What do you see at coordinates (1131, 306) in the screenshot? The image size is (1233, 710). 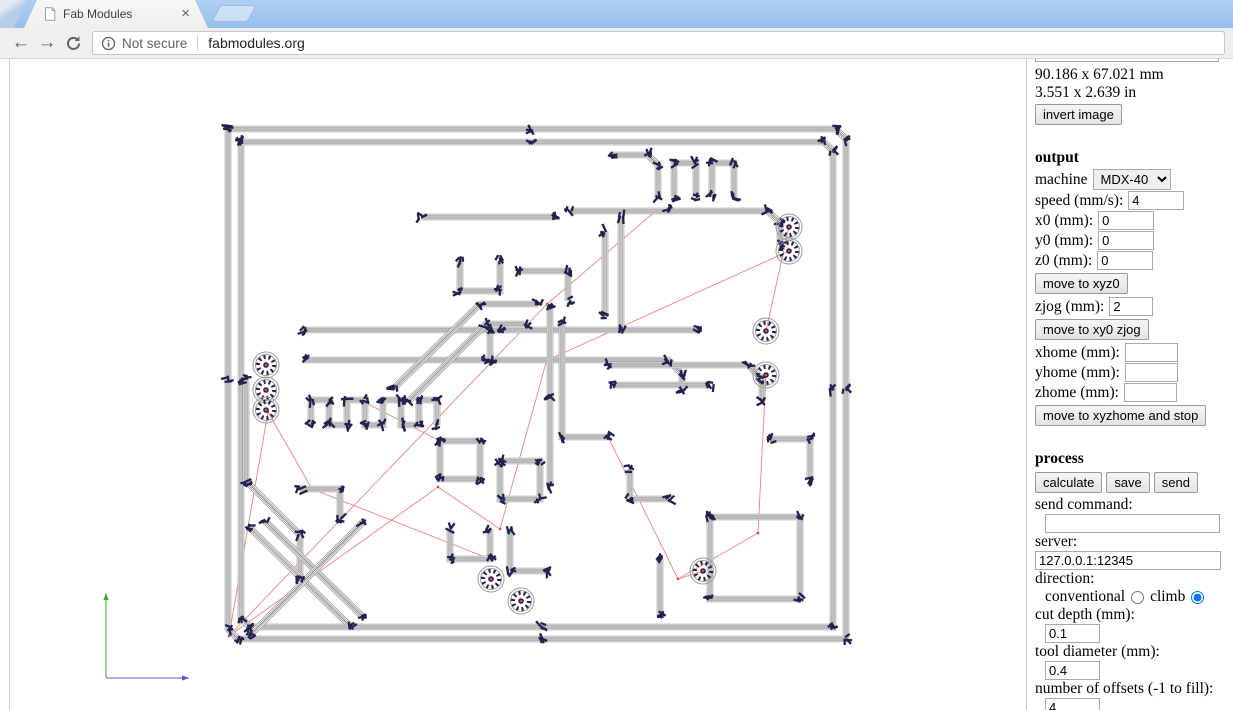 I see `zjog-input` at bounding box center [1131, 306].